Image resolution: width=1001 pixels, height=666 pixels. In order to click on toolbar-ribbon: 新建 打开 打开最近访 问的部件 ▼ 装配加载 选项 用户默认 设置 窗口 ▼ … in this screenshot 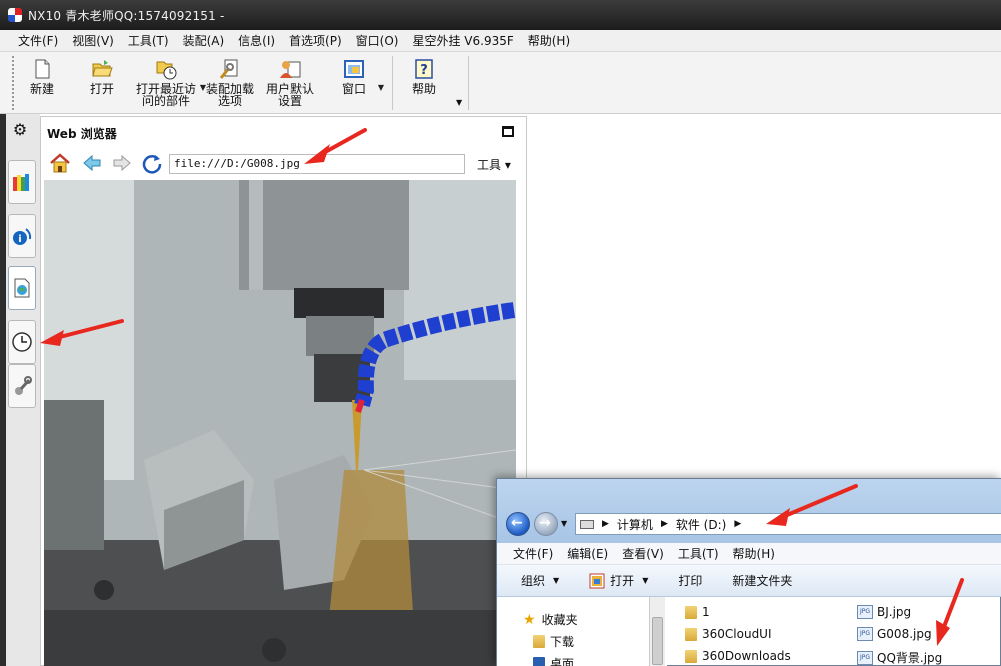, I will do `click(500, 83)`.